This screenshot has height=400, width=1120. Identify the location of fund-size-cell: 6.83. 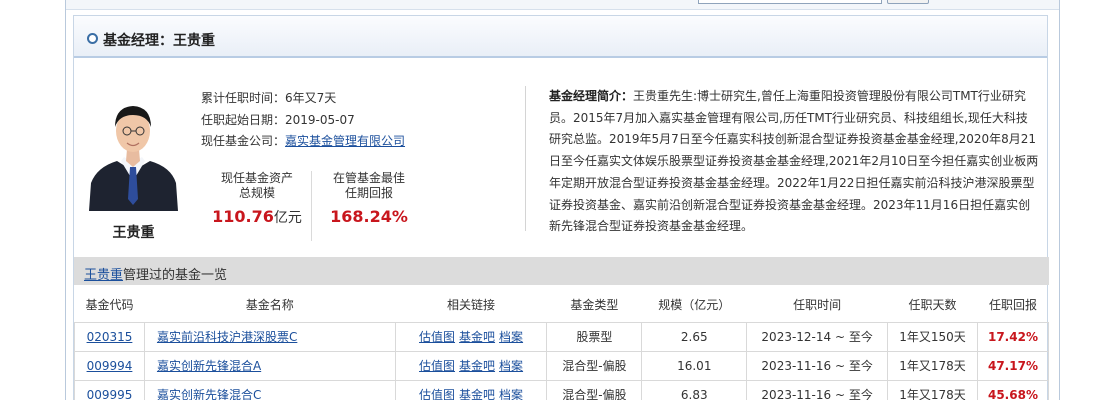
(694, 389).